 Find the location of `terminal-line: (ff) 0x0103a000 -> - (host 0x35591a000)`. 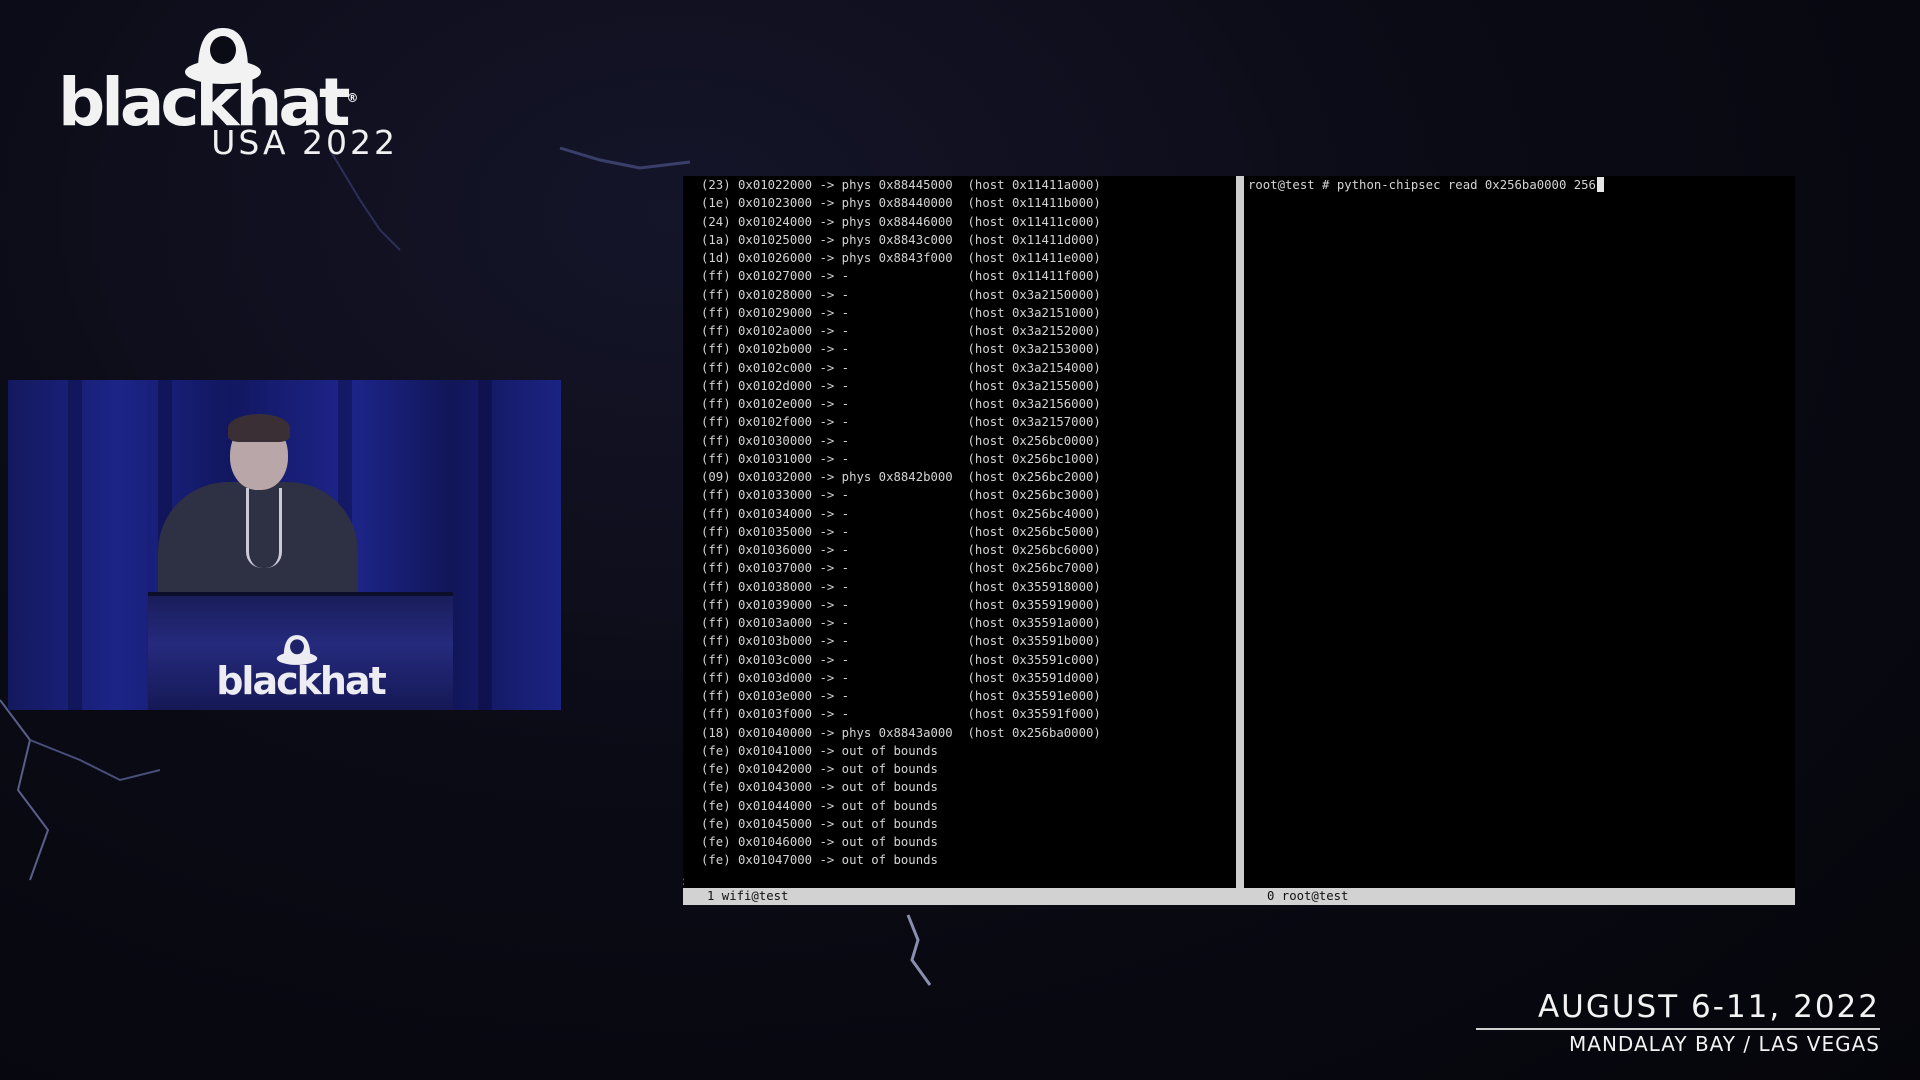

terminal-line: (ff) 0x0103a000 -> - (host 0x35591a000) is located at coordinates (901, 623).